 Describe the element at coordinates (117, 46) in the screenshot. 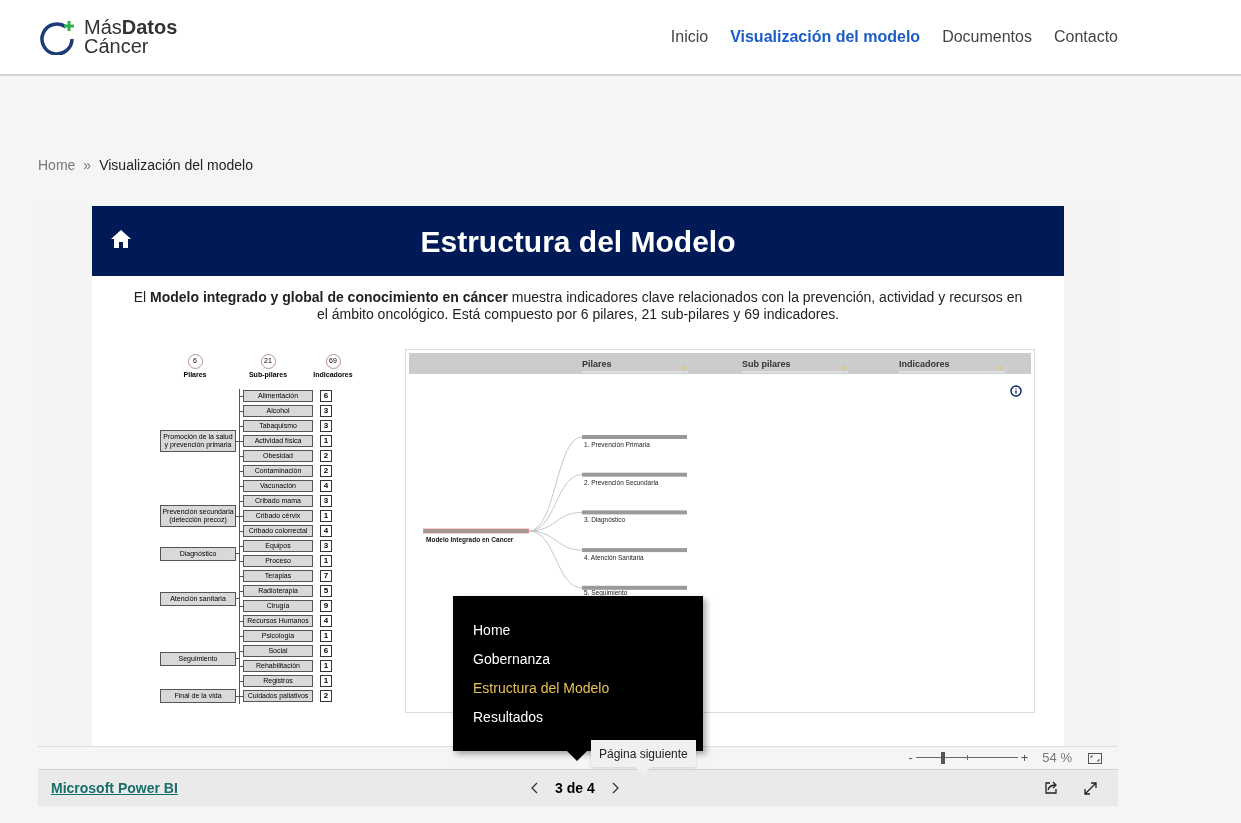

I see `logo-text: Cáncer` at that location.